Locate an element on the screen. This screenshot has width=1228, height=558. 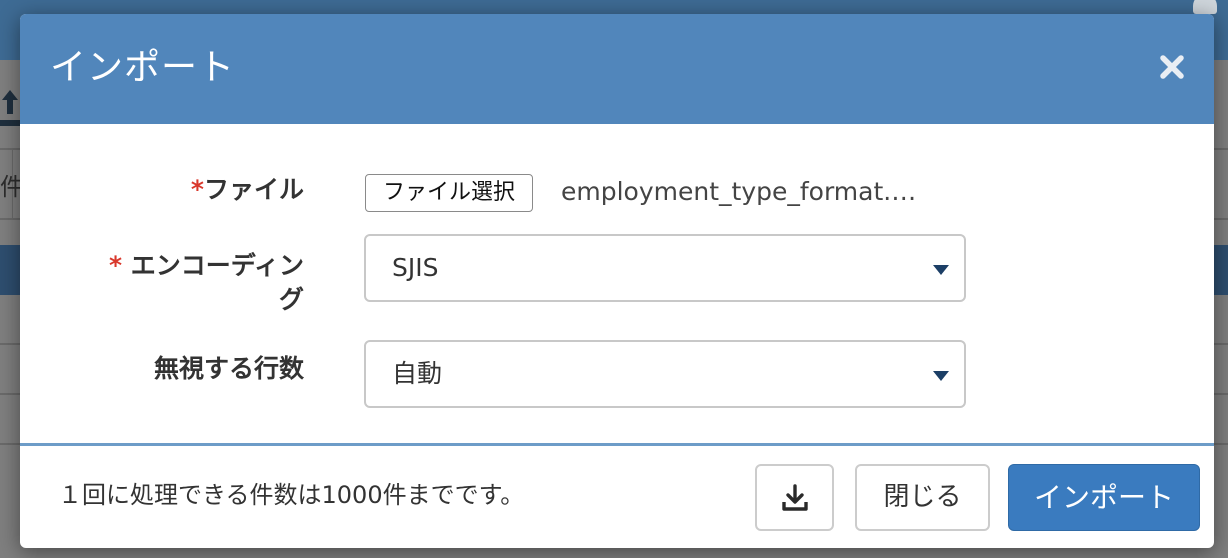
encoding-label: * エンコーディング is located at coordinates (194, 283).